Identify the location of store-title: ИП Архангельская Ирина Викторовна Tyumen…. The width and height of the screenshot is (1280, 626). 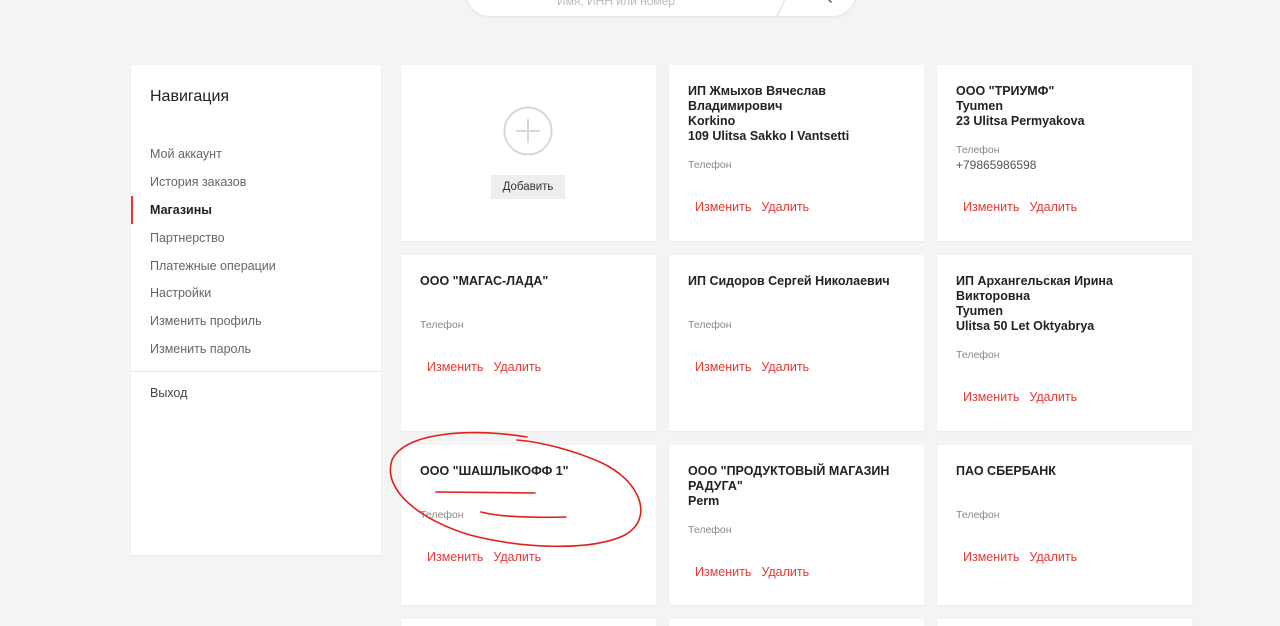
(1066, 304).